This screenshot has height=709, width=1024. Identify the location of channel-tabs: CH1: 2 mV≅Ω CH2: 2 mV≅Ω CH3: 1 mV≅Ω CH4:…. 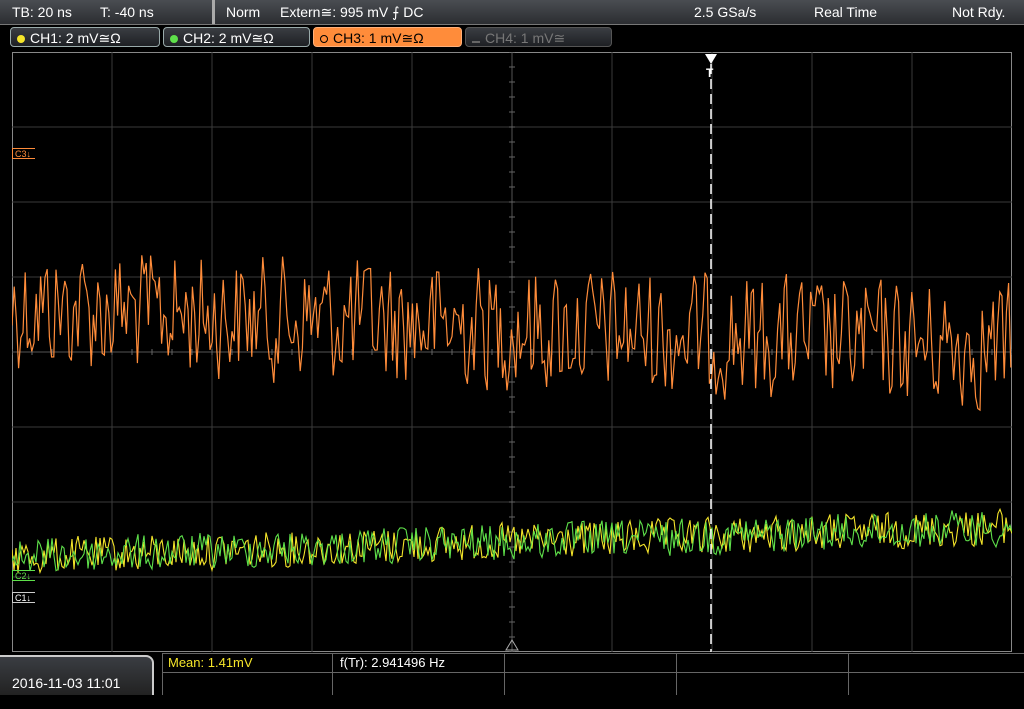
(512, 38).